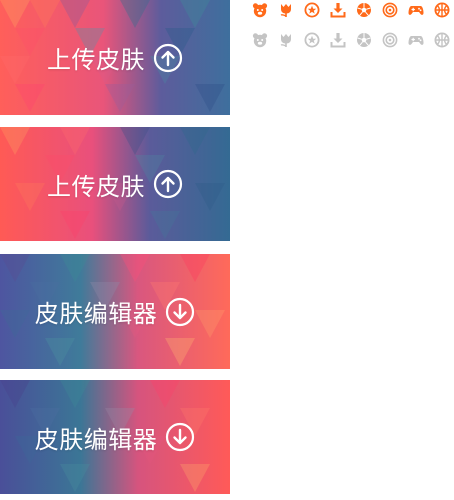 The width and height of the screenshot is (454, 500). Describe the element at coordinates (351, 40) in the screenshot. I see `gray-icon-row` at that location.